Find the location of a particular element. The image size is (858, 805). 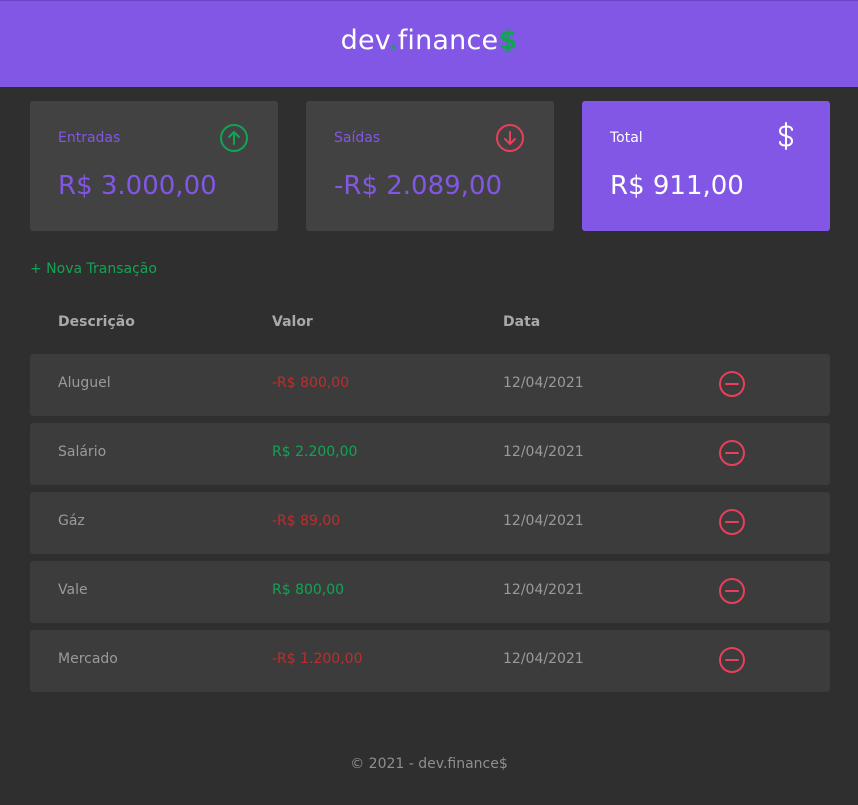

dollar-icon is located at coordinates (786, 136).